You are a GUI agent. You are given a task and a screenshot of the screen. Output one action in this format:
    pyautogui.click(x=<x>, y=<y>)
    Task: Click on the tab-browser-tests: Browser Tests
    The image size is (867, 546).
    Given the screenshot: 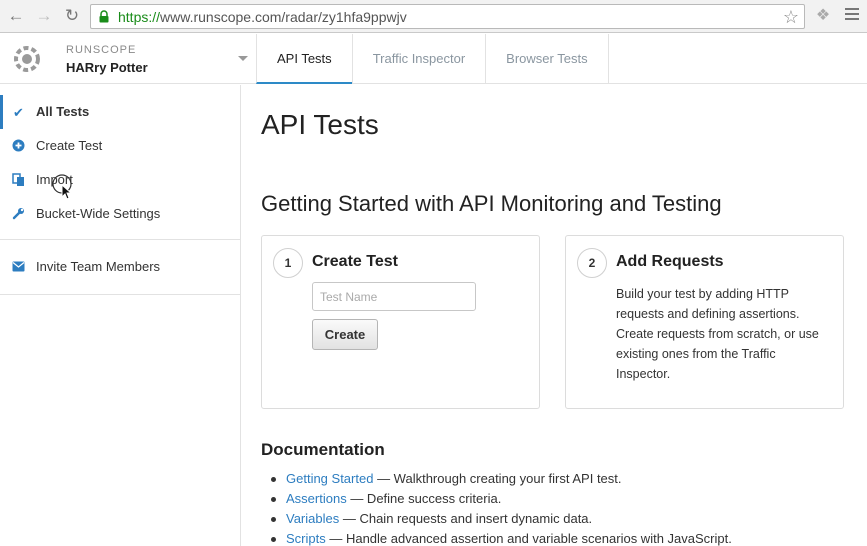 What is the action you would take?
    pyautogui.click(x=547, y=59)
    